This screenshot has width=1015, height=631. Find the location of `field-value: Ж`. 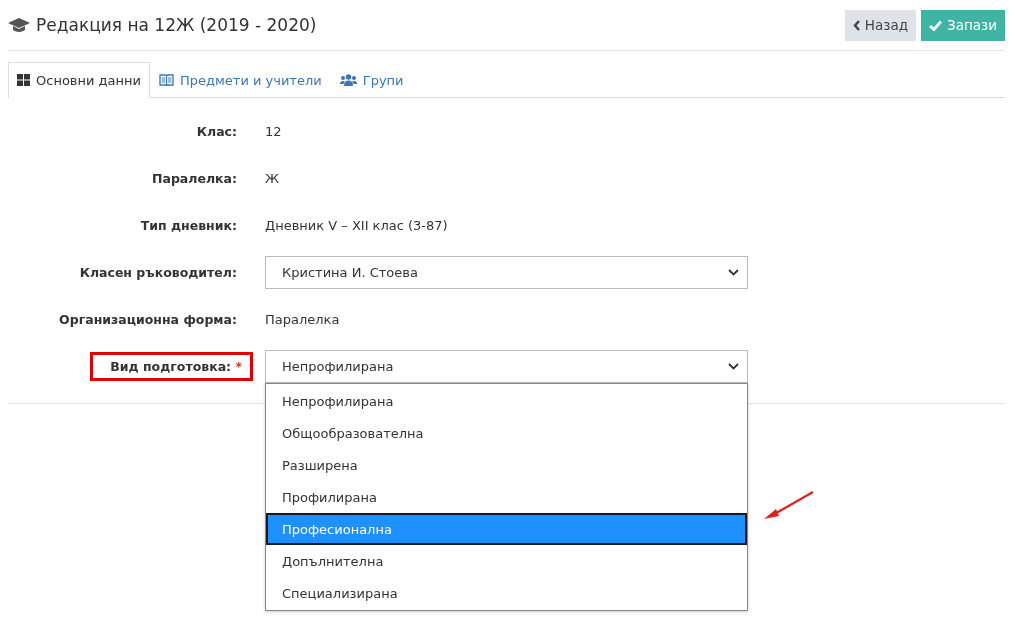

field-value: Ж is located at coordinates (272, 178).